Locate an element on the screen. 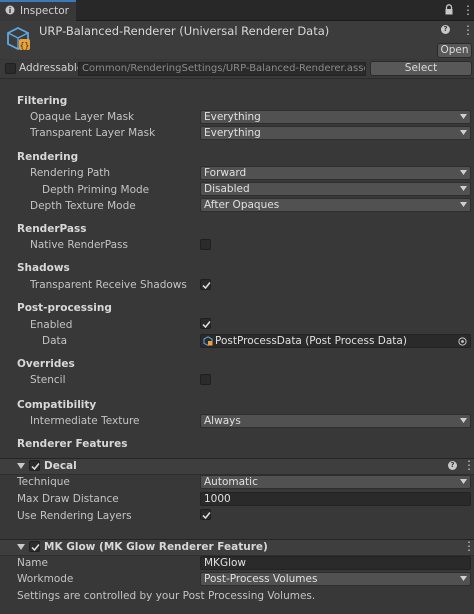  use-rendering-layers-label: Use Rendering Layers is located at coordinates (74, 516).